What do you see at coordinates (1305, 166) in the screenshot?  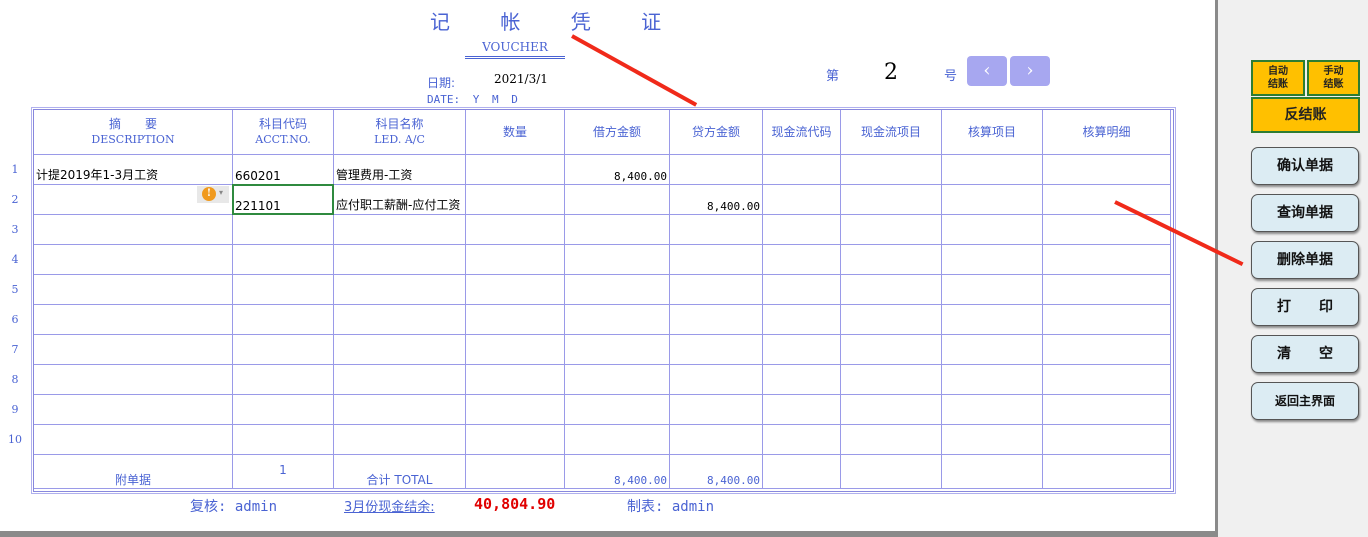 I see `confirm-voucher-button: 确认单据` at bounding box center [1305, 166].